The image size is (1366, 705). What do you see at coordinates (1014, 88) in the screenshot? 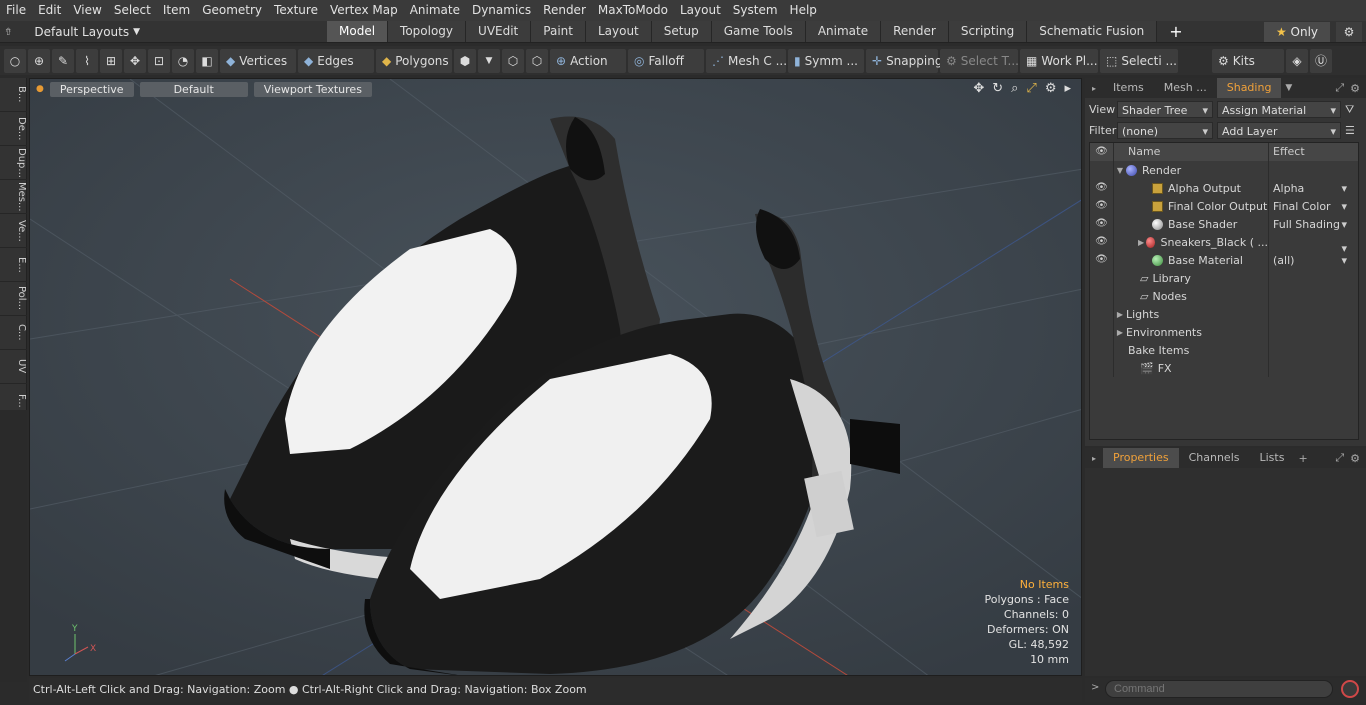
I see `zoom-icon: ⌕` at bounding box center [1014, 88].